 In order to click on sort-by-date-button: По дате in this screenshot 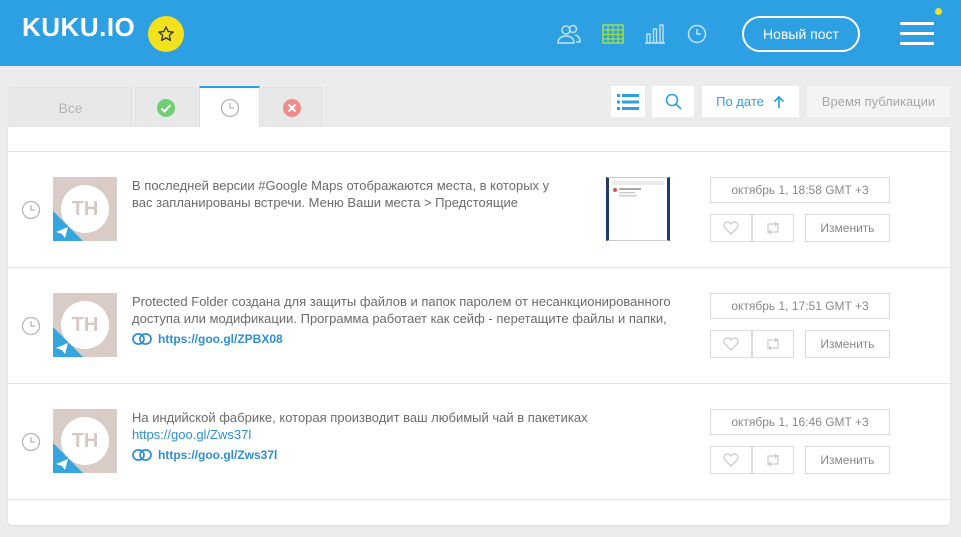, I will do `click(750, 101)`.